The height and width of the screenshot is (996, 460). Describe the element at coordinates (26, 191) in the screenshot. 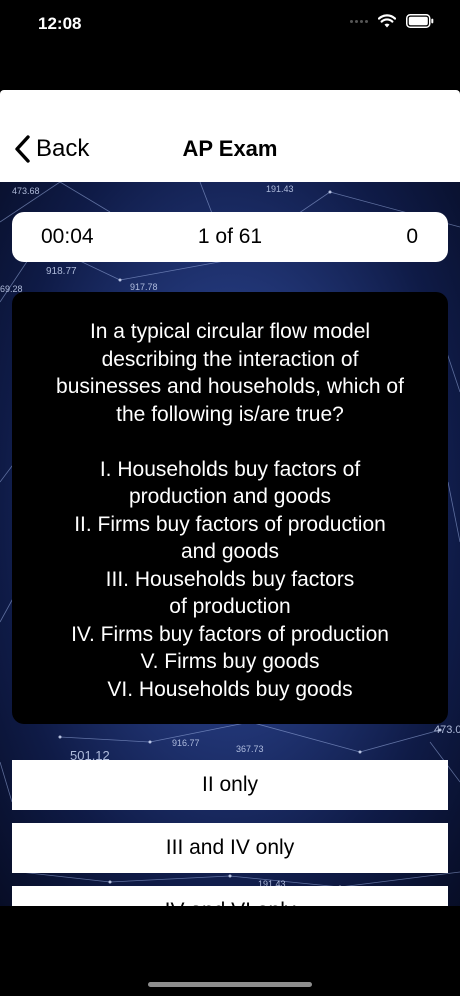

I see `background-number: 473.68` at that location.